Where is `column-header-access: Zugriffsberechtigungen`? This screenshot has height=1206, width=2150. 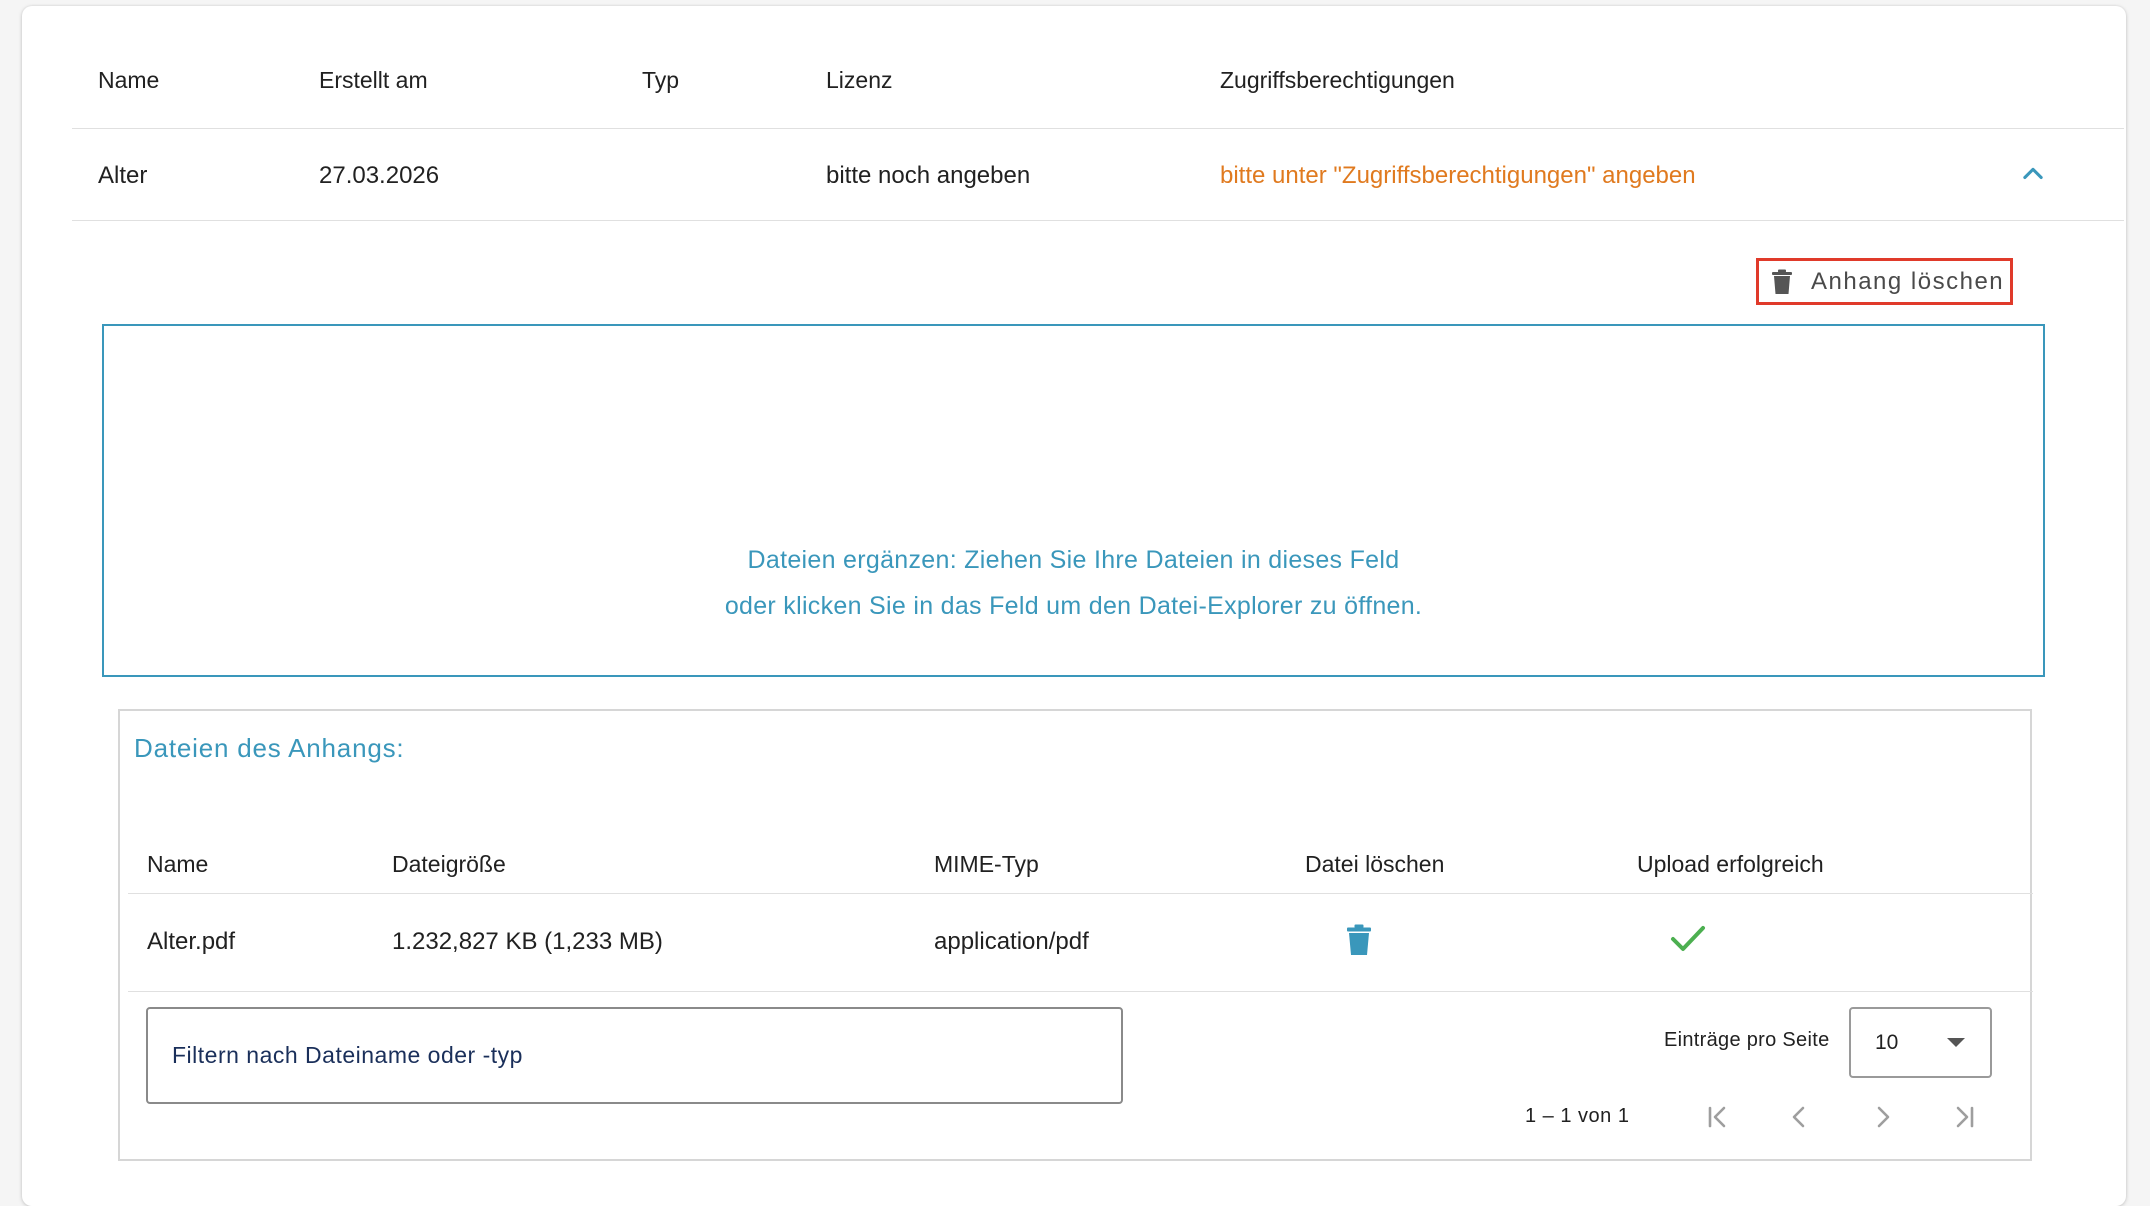 column-header-access: Zugriffsberechtigungen is located at coordinates (1337, 67).